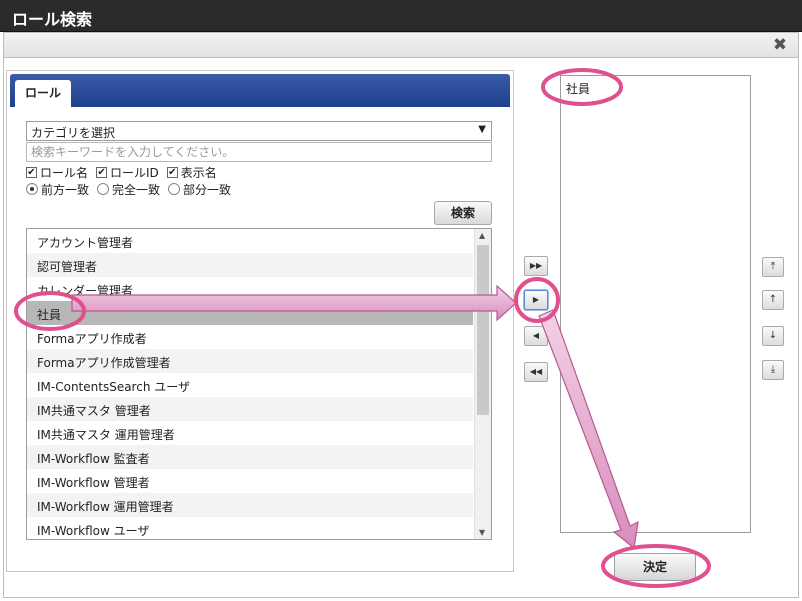 Image resolution: width=802 pixels, height=601 pixels. Describe the element at coordinates (207, 189) in the screenshot. I see `radio-label: 部分一致` at that location.